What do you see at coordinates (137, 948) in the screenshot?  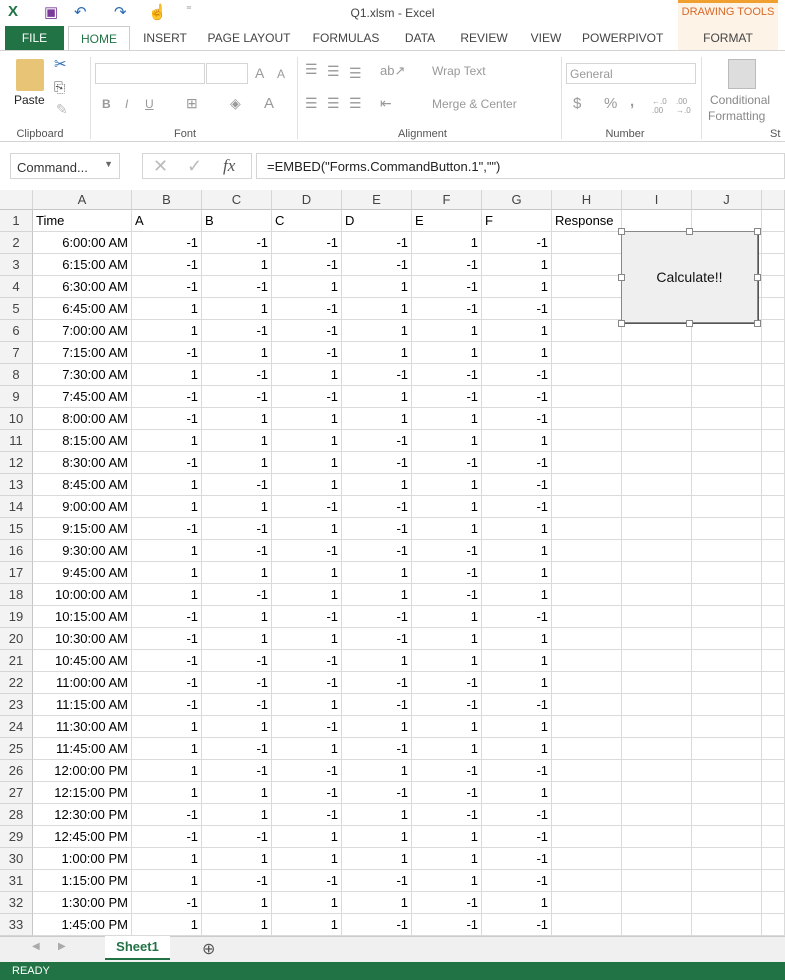 I see `sheet-tab-sheet1: Sheet1` at bounding box center [137, 948].